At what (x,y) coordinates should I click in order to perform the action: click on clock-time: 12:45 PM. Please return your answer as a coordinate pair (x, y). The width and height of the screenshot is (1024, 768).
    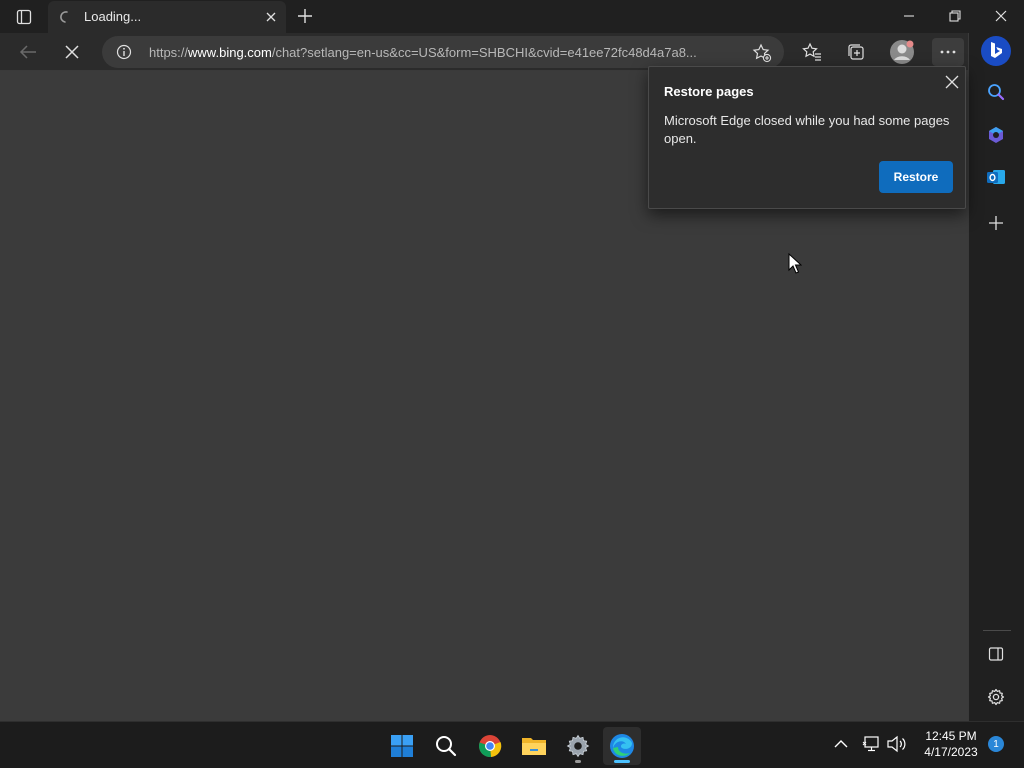
    Looking at the image, I should click on (951, 736).